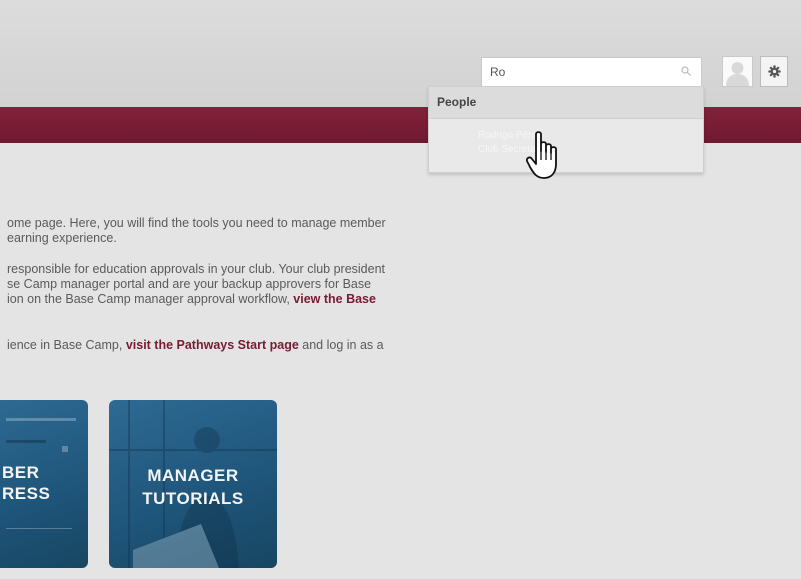 This screenshot has height=579, width=801. What do you see at coordinates (212, 345) in the screenshot?
I see `pathways-start-link: visit the Pathways Start page` at bounding box center [212, 345].